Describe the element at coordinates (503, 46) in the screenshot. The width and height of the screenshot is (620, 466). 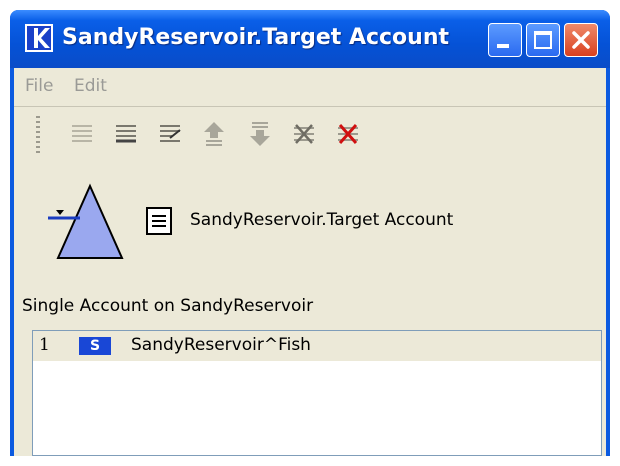
I see `minimize-icon` at that location.